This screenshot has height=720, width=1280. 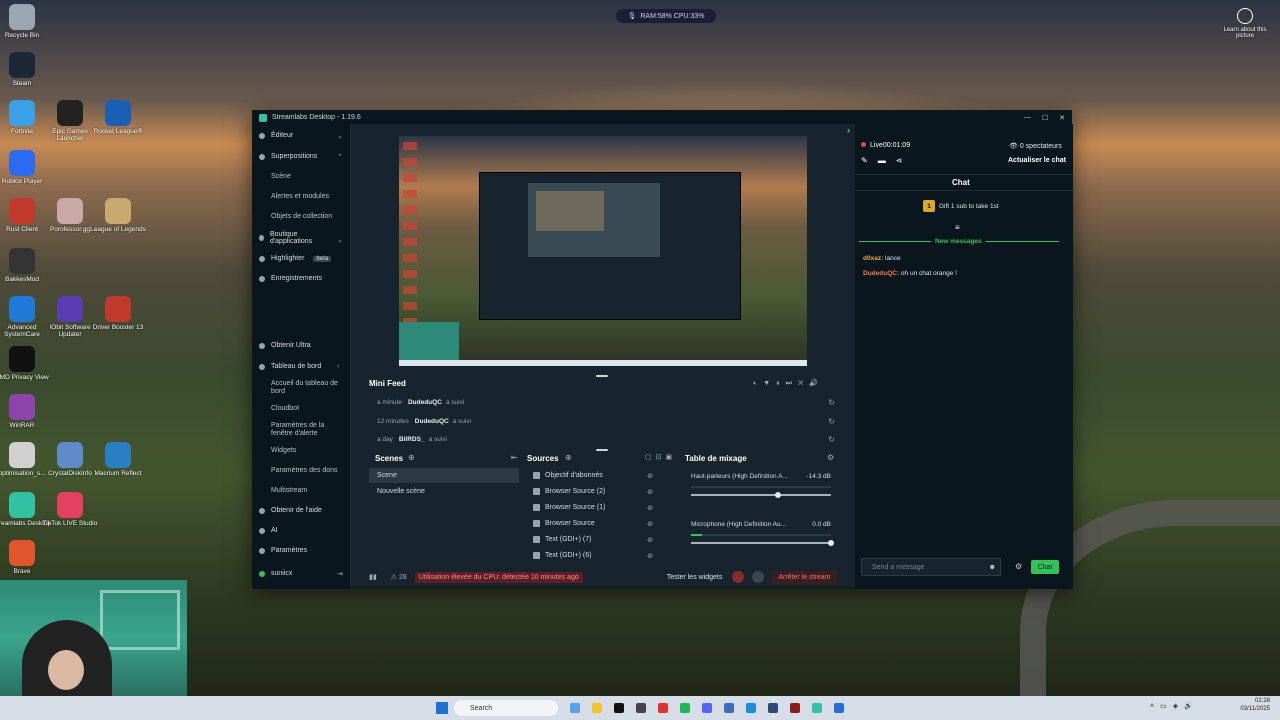 What do you see at coordinates (285, 409) in the screenshot?
I see `nav-cloudbot: Cloudbot` at bounding box center [285, 409].